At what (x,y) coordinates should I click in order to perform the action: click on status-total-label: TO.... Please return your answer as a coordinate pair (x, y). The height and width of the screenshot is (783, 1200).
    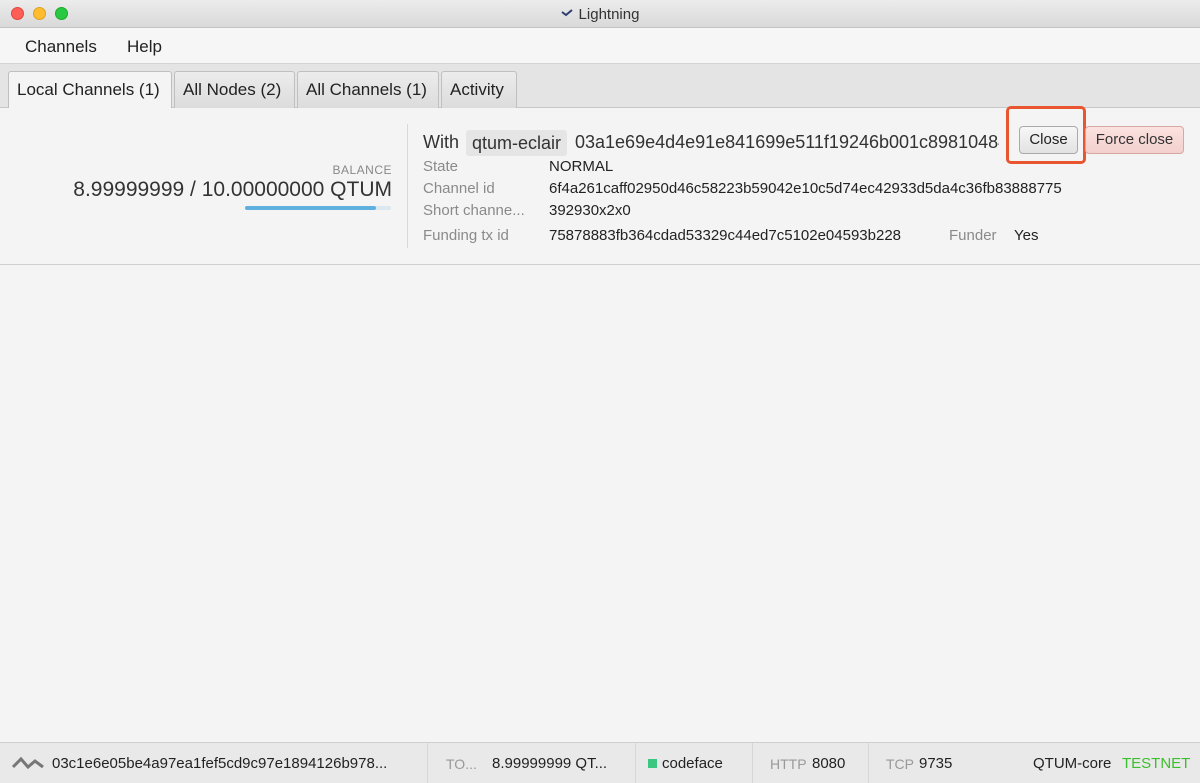
    Looking at the image, I should click on (461, 764).